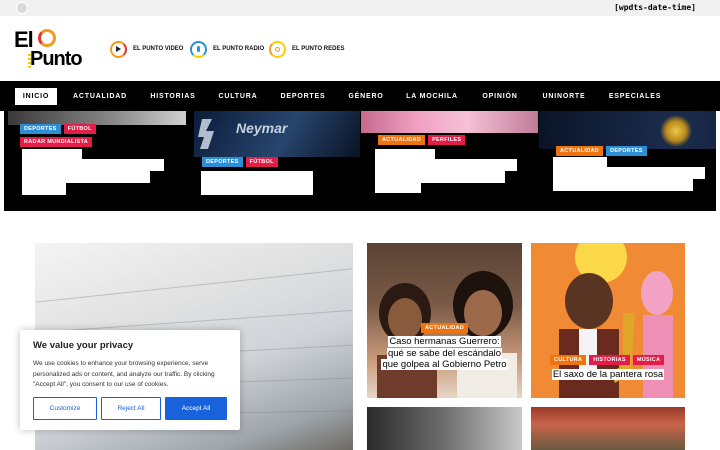  I want to click on nav-item-cultura: CULTURA, so click(238, 96).